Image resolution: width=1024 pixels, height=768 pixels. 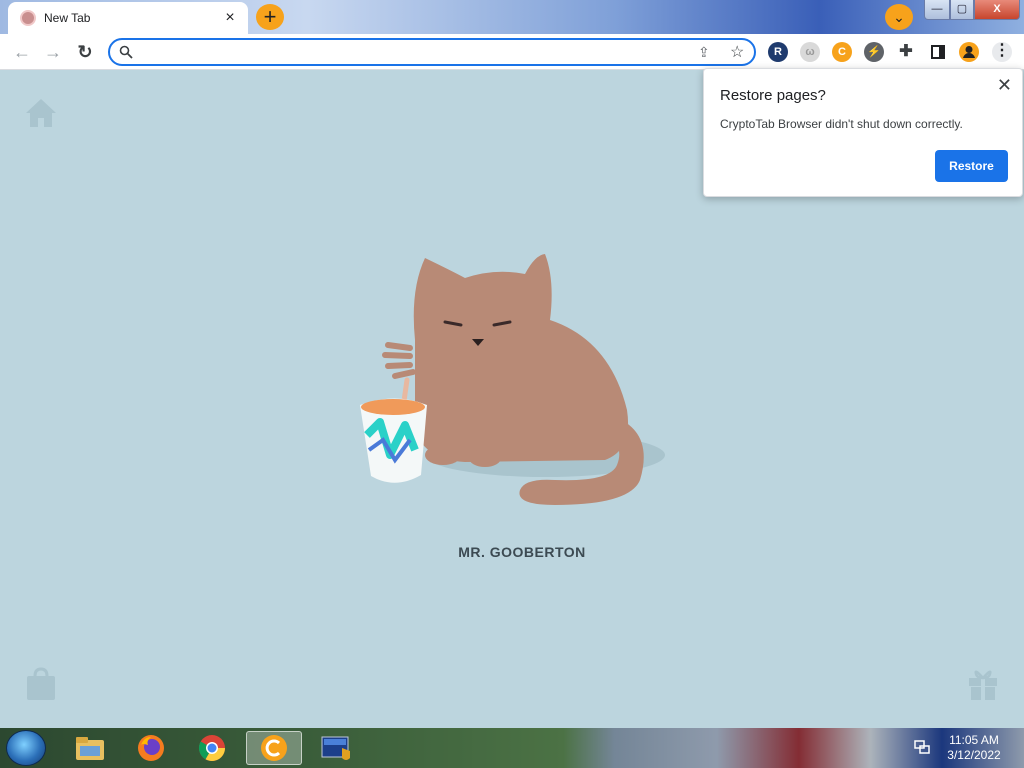 I want to click on tab-new-tab: New Tab ×, so click(x=128, y=18).